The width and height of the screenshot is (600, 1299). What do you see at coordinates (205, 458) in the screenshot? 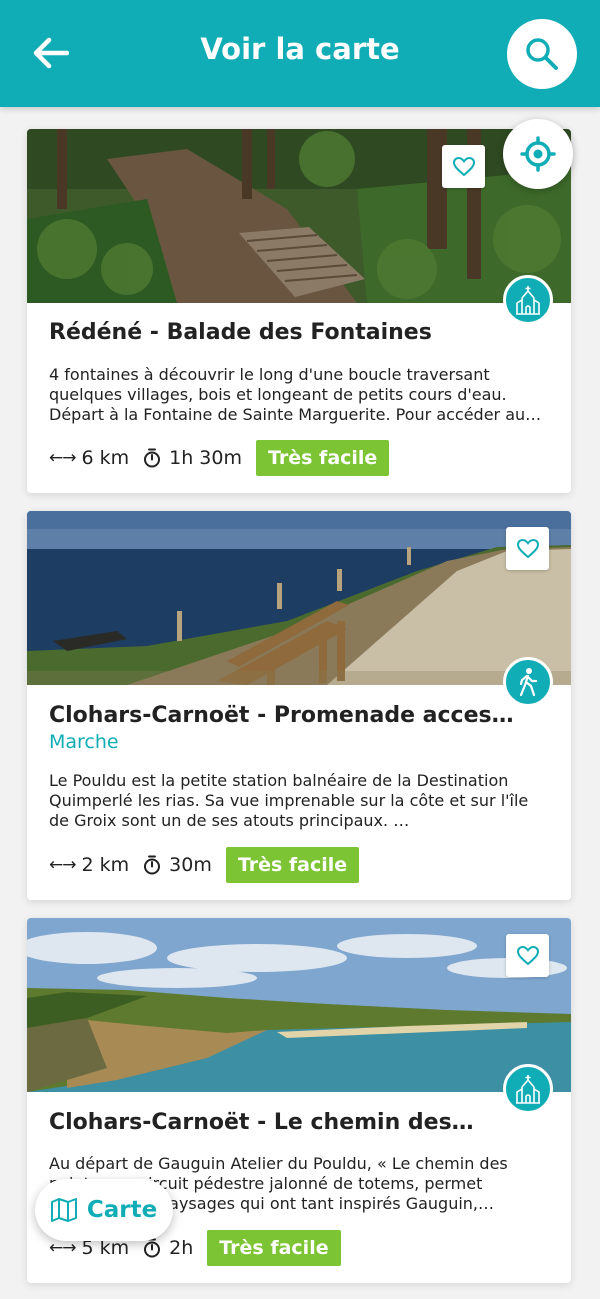
I see `trail-duration: 1h 30m` at bounding box center [205, 458].